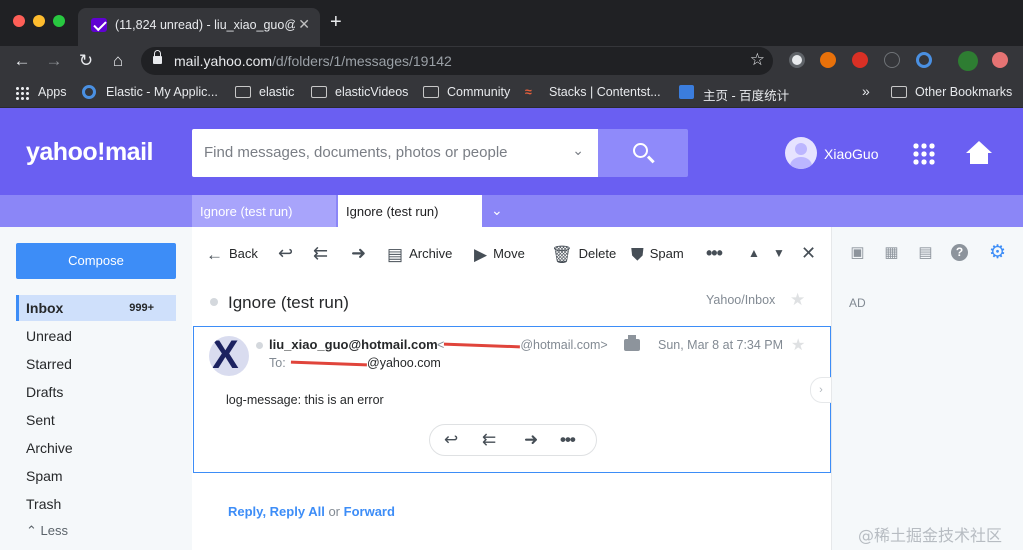 The width and height of the screenshot is (1023, 550). Describe the element at coordinates (801, 153) in the screenshot. I see `avatar` at that location.